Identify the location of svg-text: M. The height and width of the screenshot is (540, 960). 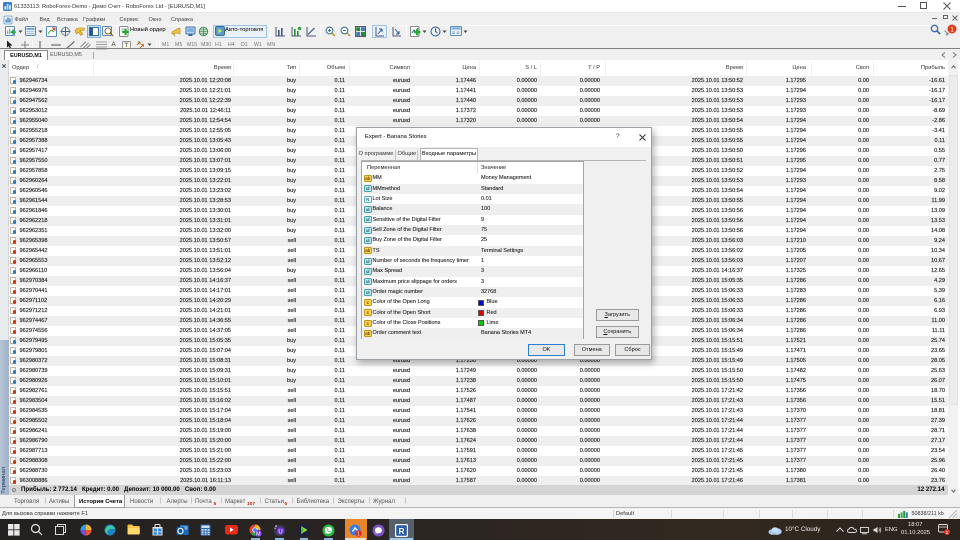
(258, 534).